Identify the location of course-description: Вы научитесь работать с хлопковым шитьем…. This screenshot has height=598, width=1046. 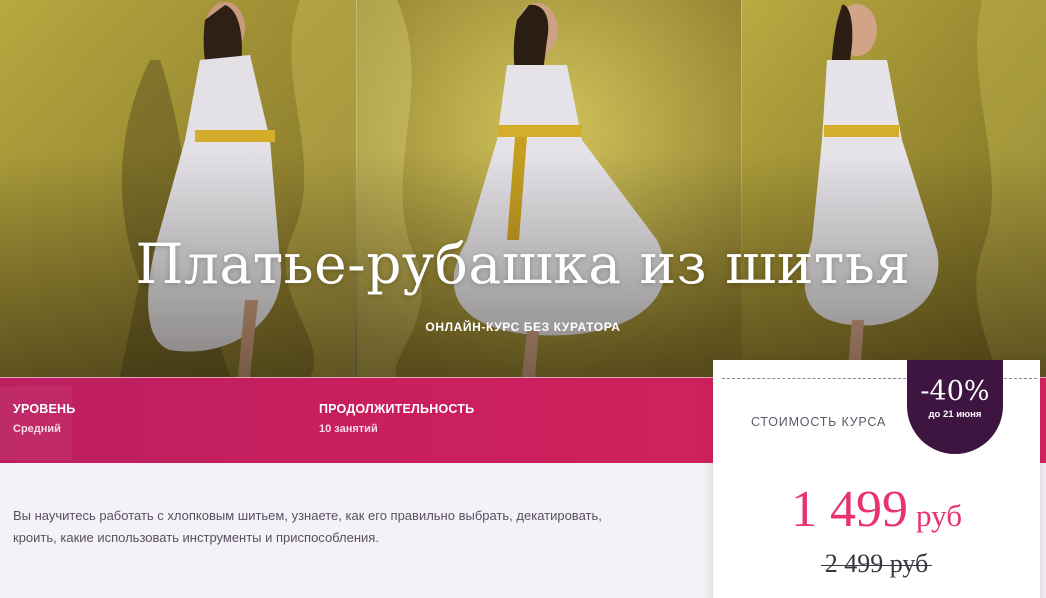
(307, 526).